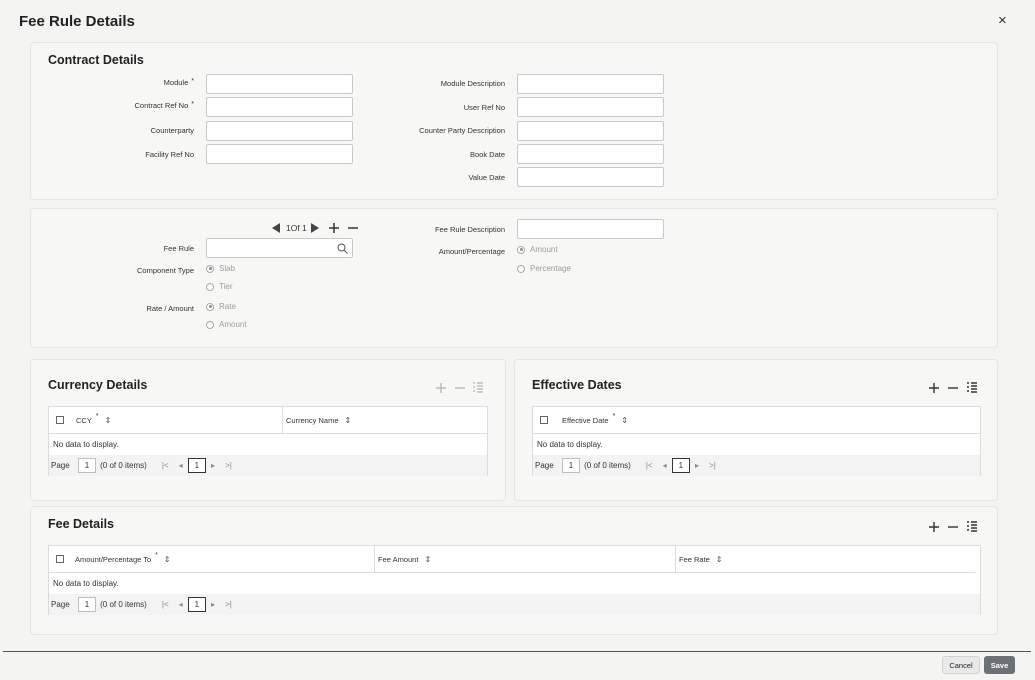 The image size is (1035, 680). I want to click on fee-rule-input, so click(279, 248).